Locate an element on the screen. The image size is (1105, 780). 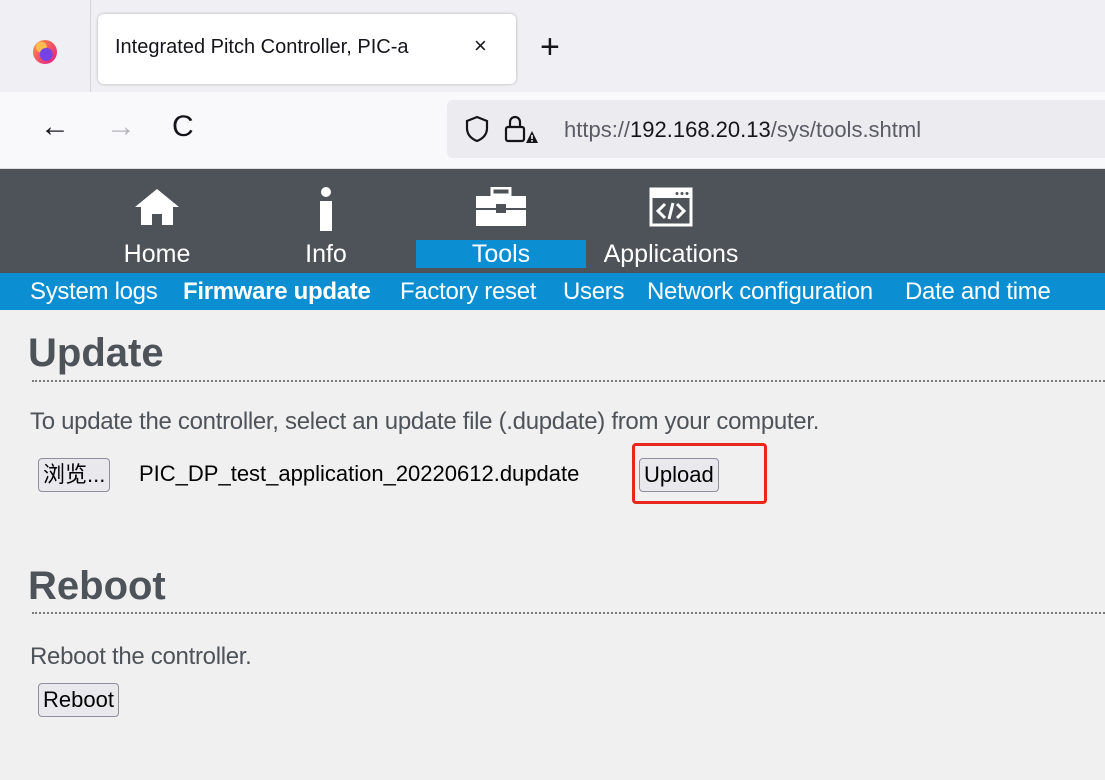
browser-tab: Integrated Pitch Controller, PIC-a × is located at coordinates (307, 49).